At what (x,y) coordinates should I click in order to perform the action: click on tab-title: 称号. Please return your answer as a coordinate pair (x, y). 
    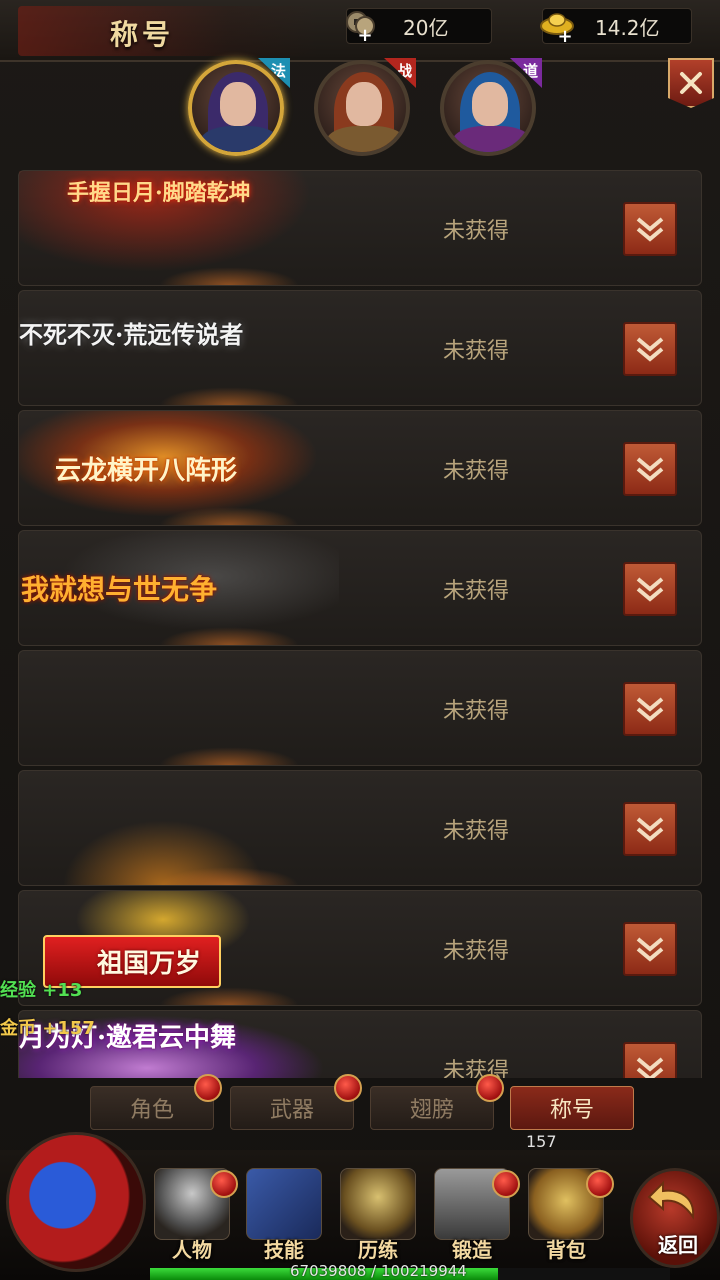
    Looking at the image, I should click on (572, 1108).